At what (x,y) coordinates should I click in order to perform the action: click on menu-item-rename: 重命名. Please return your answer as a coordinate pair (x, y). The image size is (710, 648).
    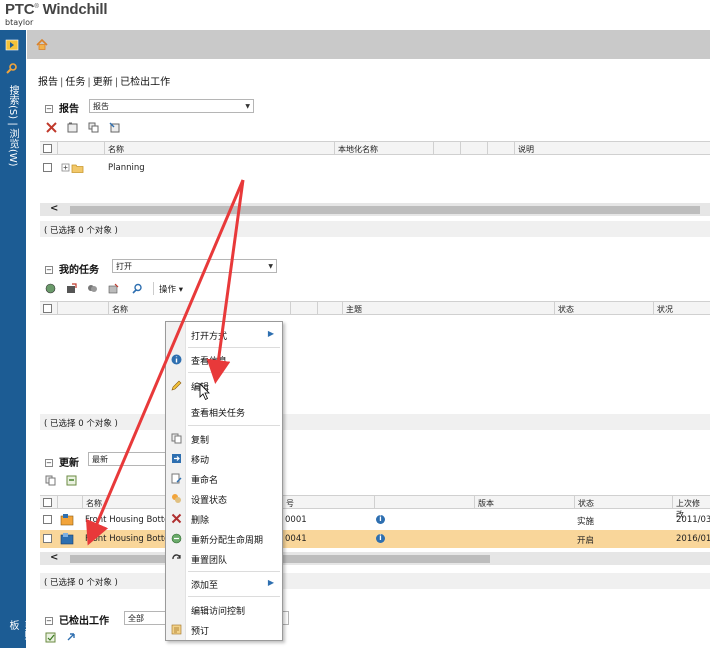
    Looking at the image, I should click on (224, 478).